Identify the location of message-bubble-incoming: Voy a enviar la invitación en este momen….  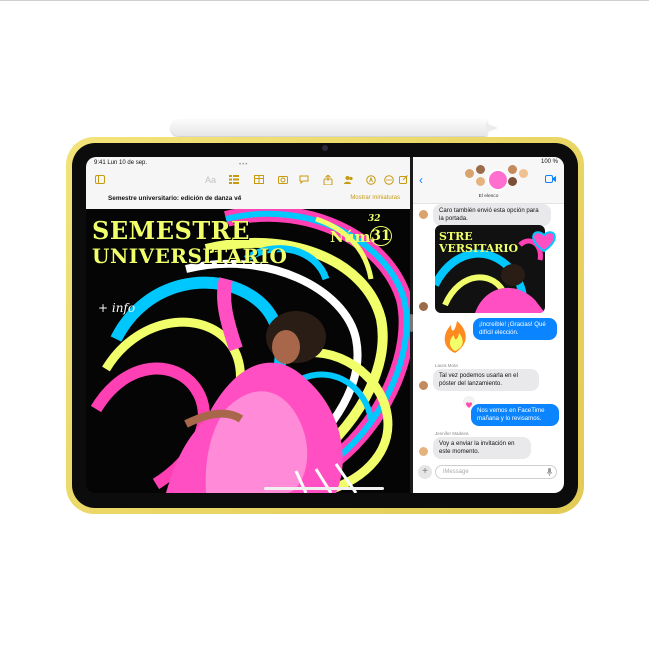
(482, 448).